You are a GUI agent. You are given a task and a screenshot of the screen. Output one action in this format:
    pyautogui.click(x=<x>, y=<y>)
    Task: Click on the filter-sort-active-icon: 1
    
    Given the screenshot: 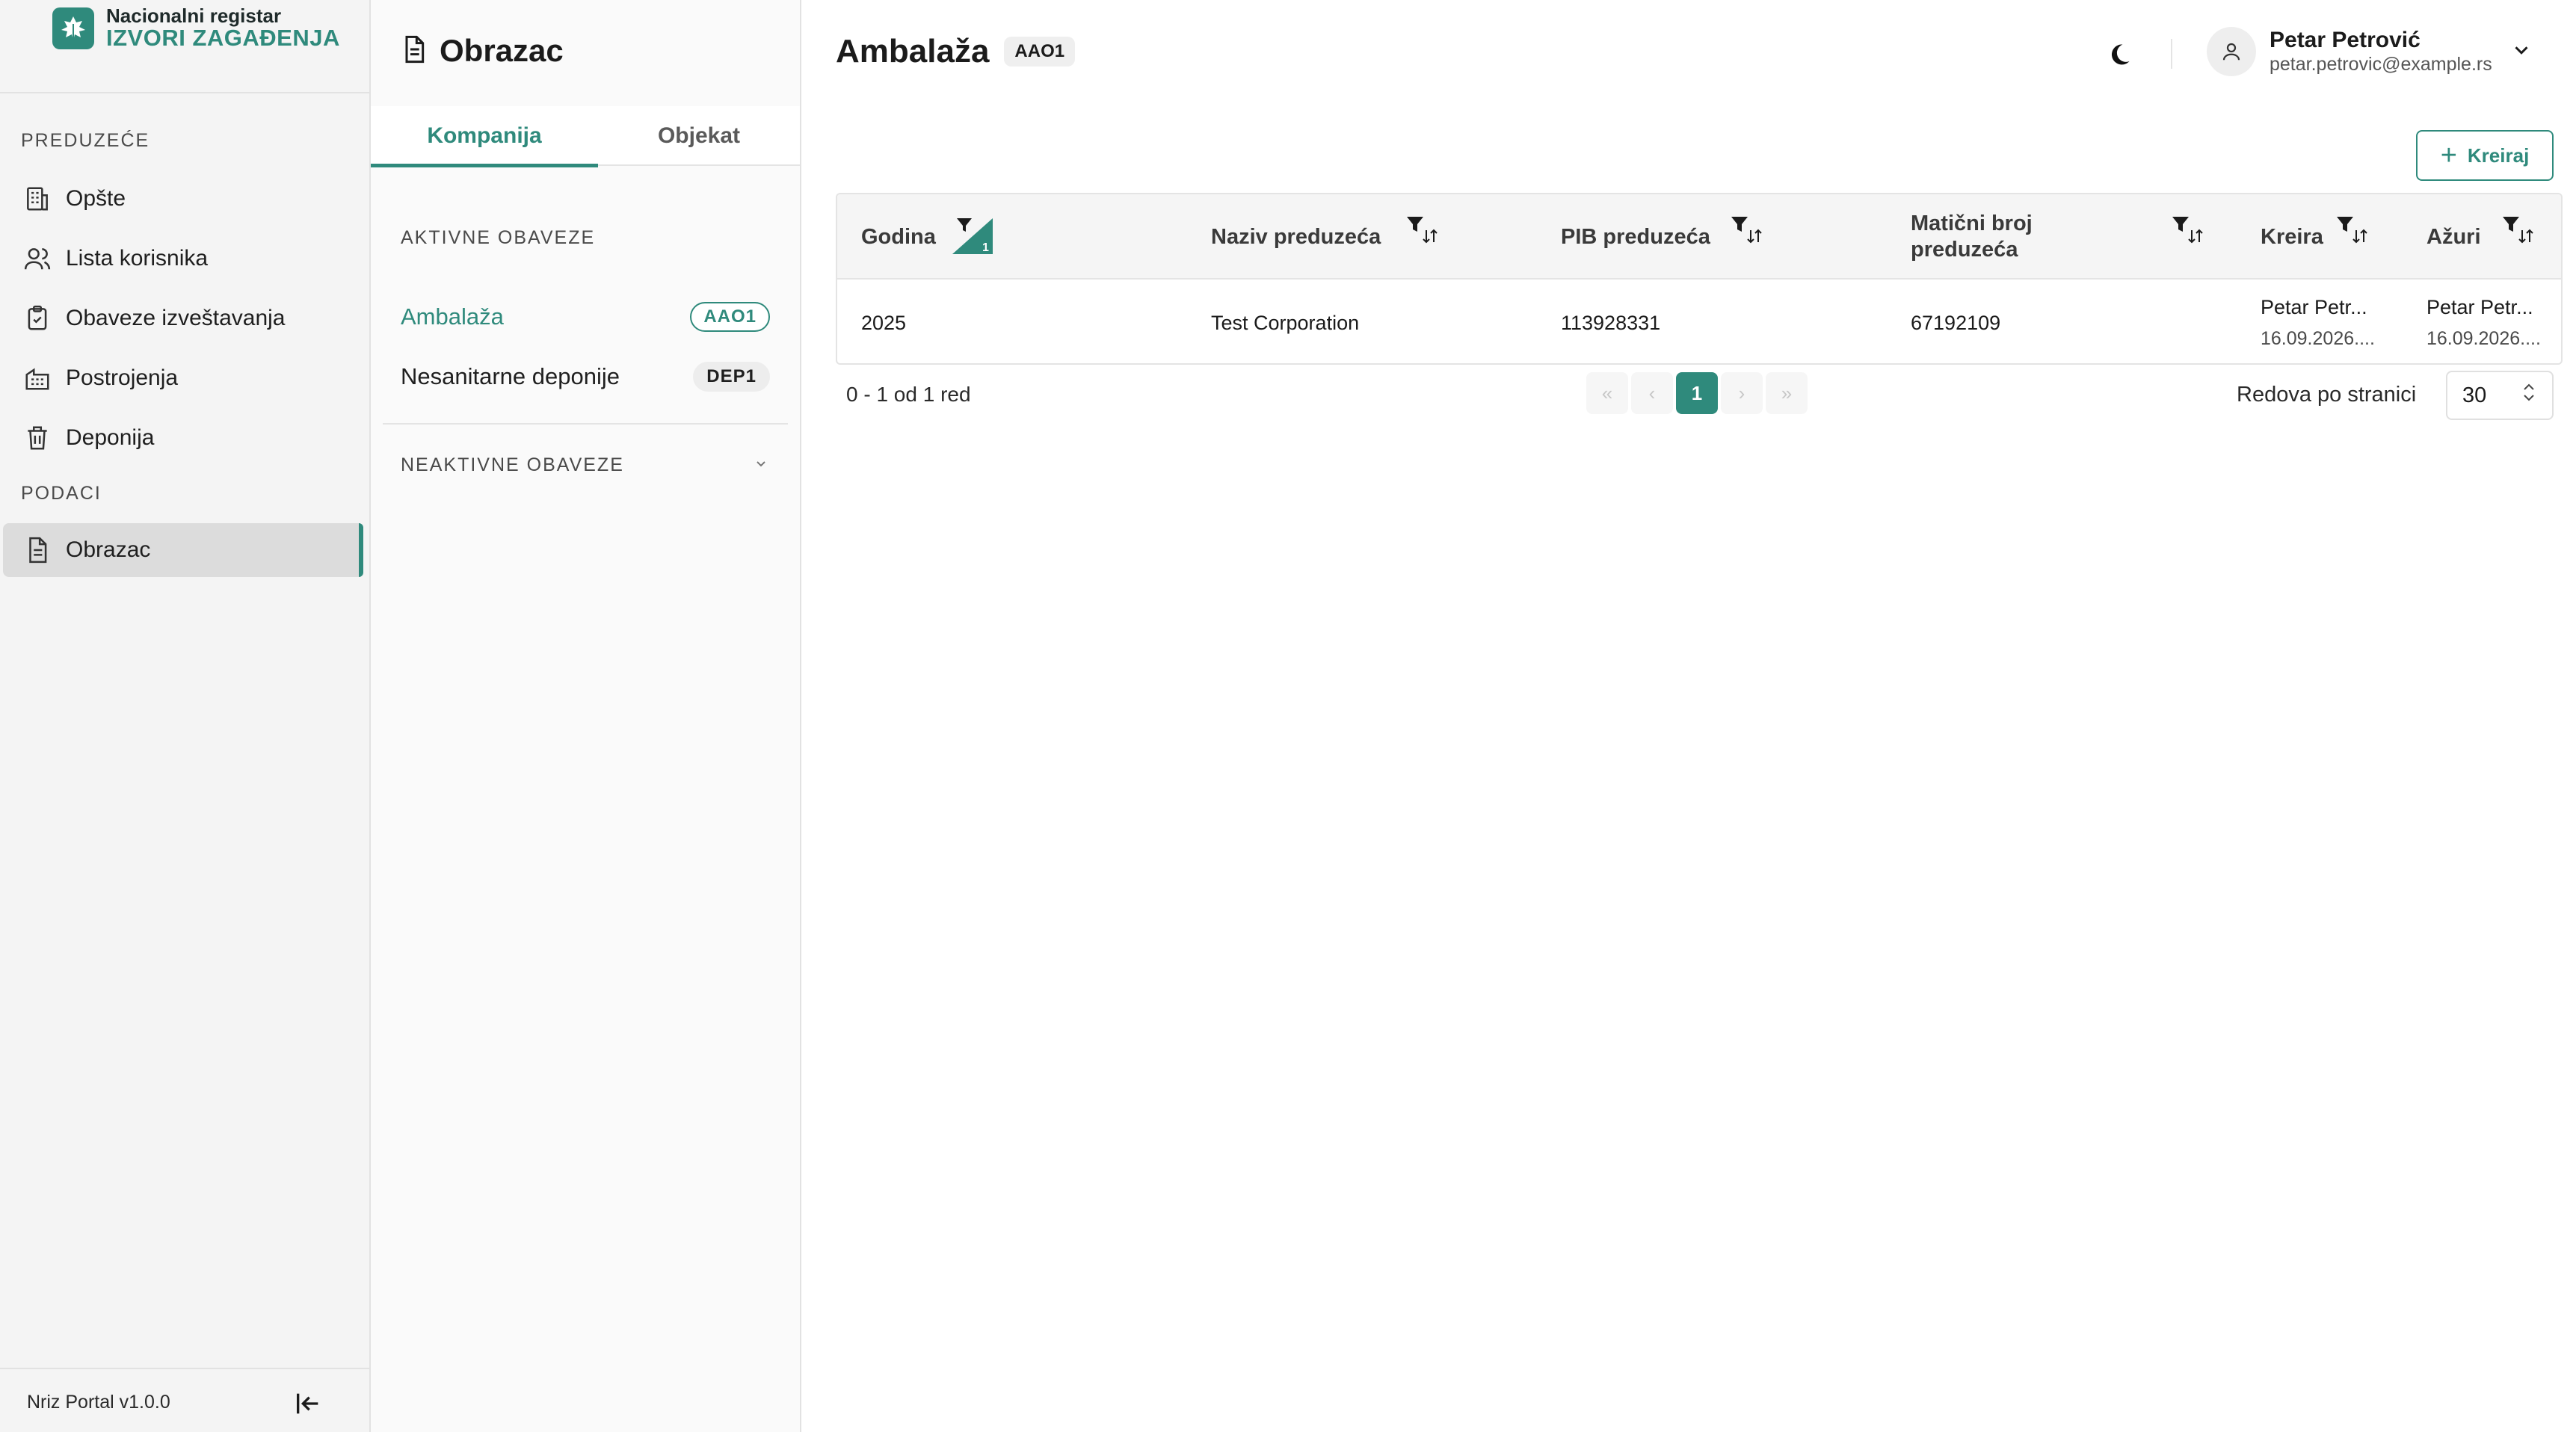 What is the action you would take?
    pyautogui.click(x=972, y=236)
    